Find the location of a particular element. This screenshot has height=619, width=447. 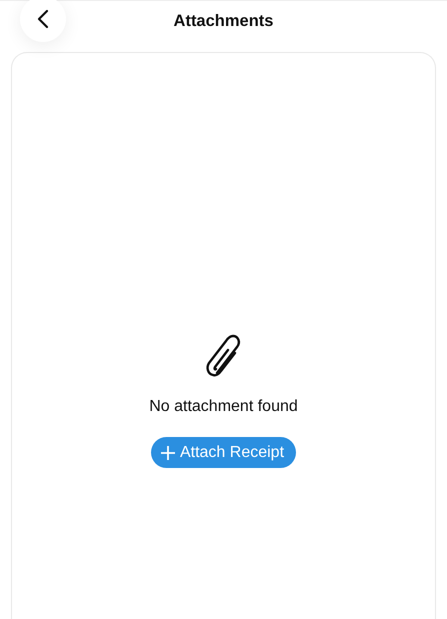

back-icon is located at coordinates (43, 19).